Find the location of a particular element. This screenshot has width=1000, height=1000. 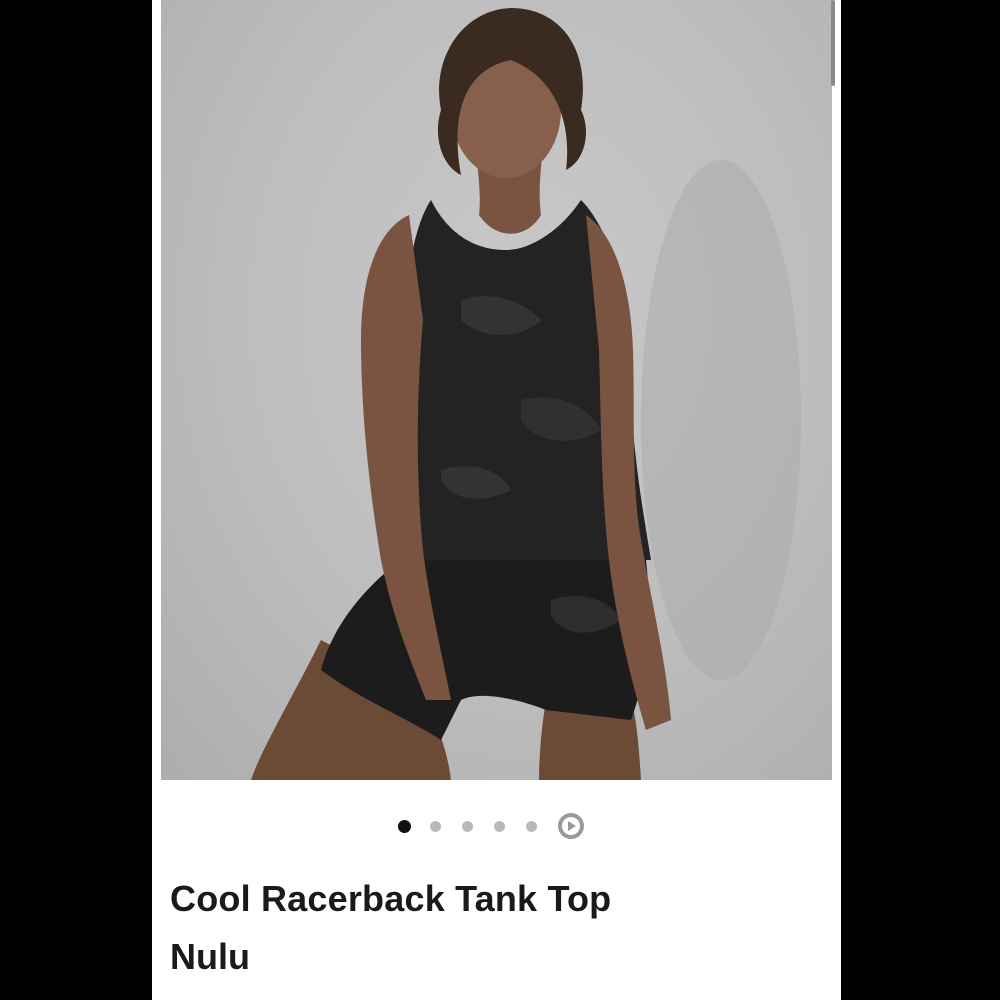

play-video-icon is located at coordinates (571, 826).